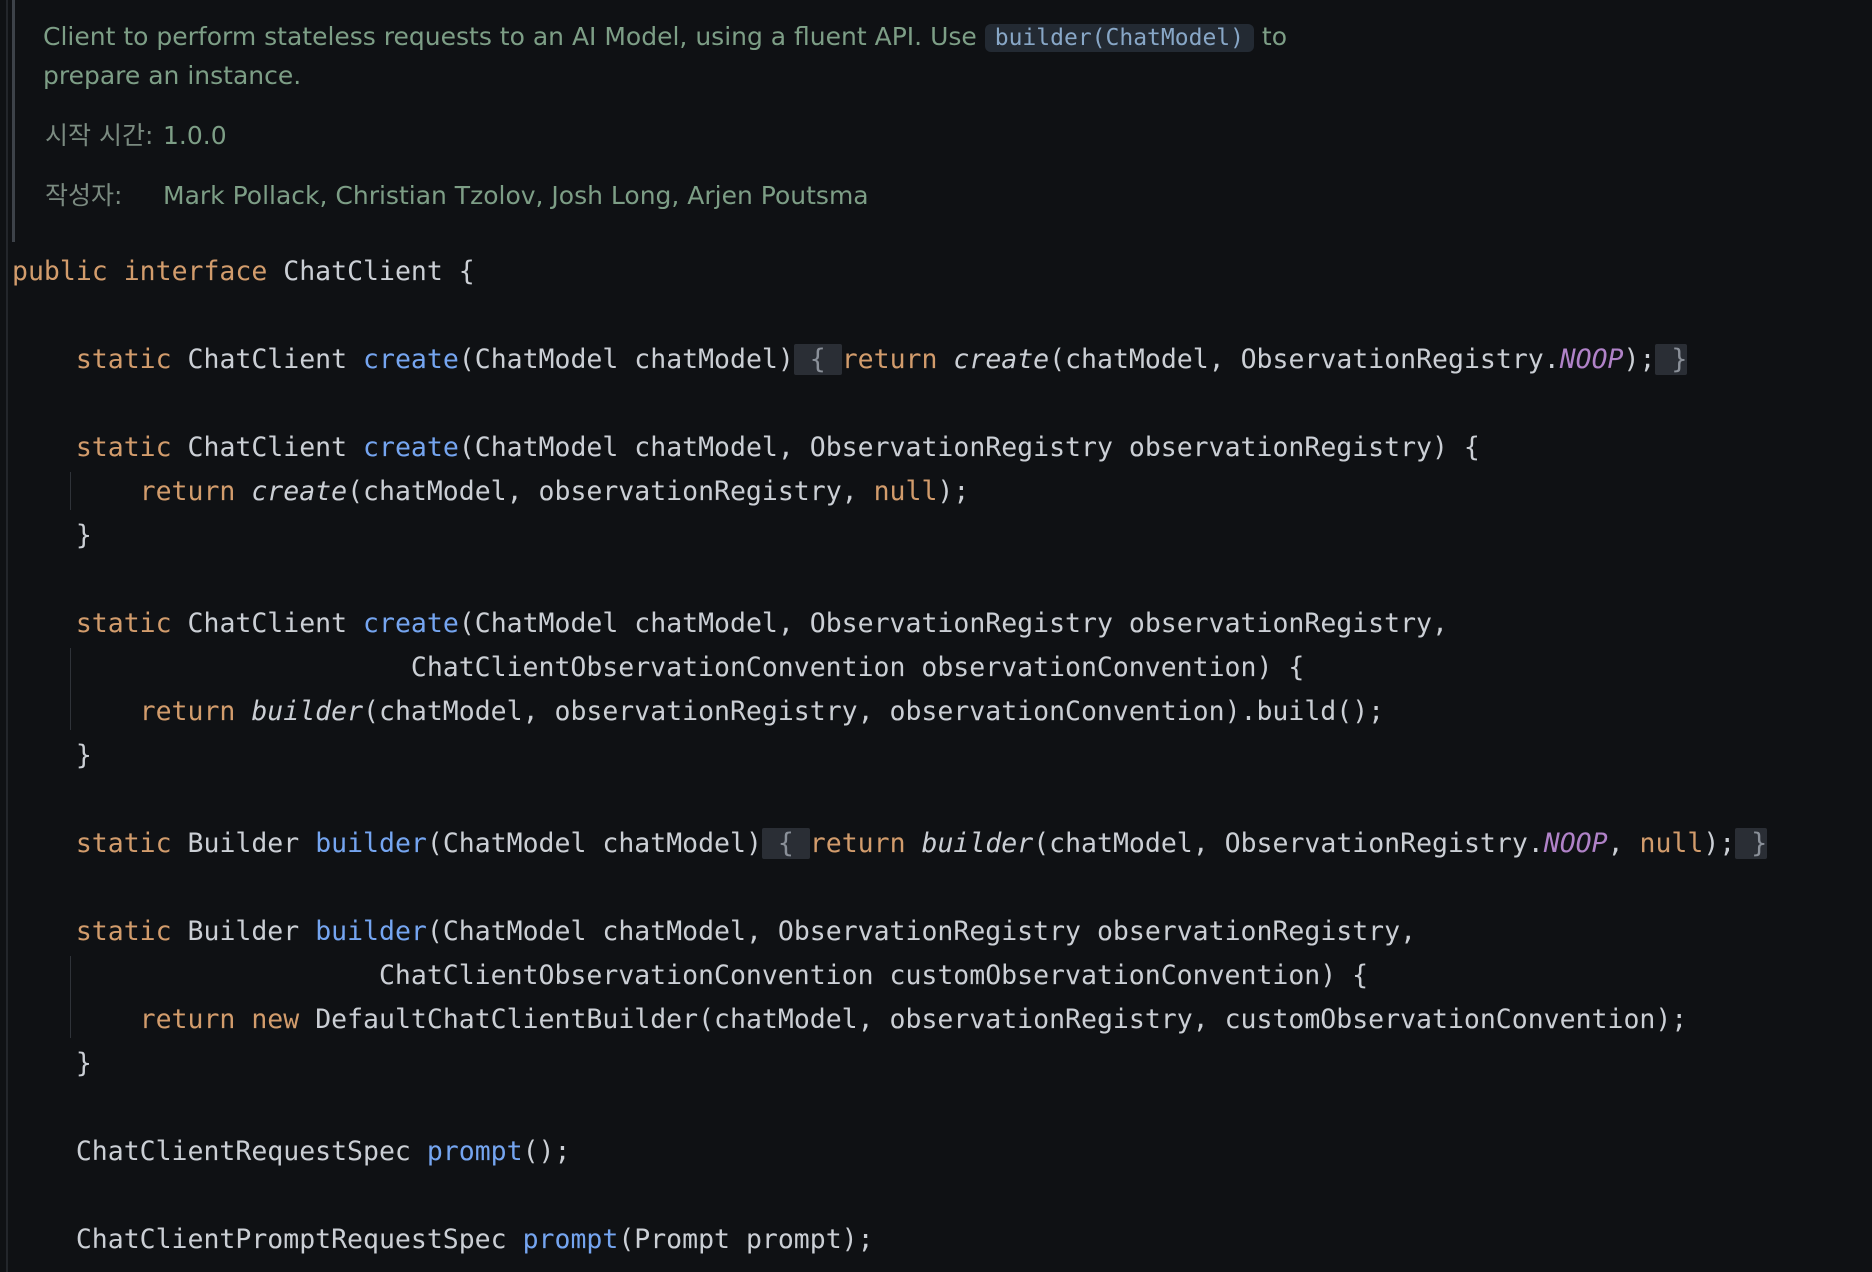 The image size is (1872, 1272). I want to click on type-name: ChatClientRequestSpec, so click(243, 1151).